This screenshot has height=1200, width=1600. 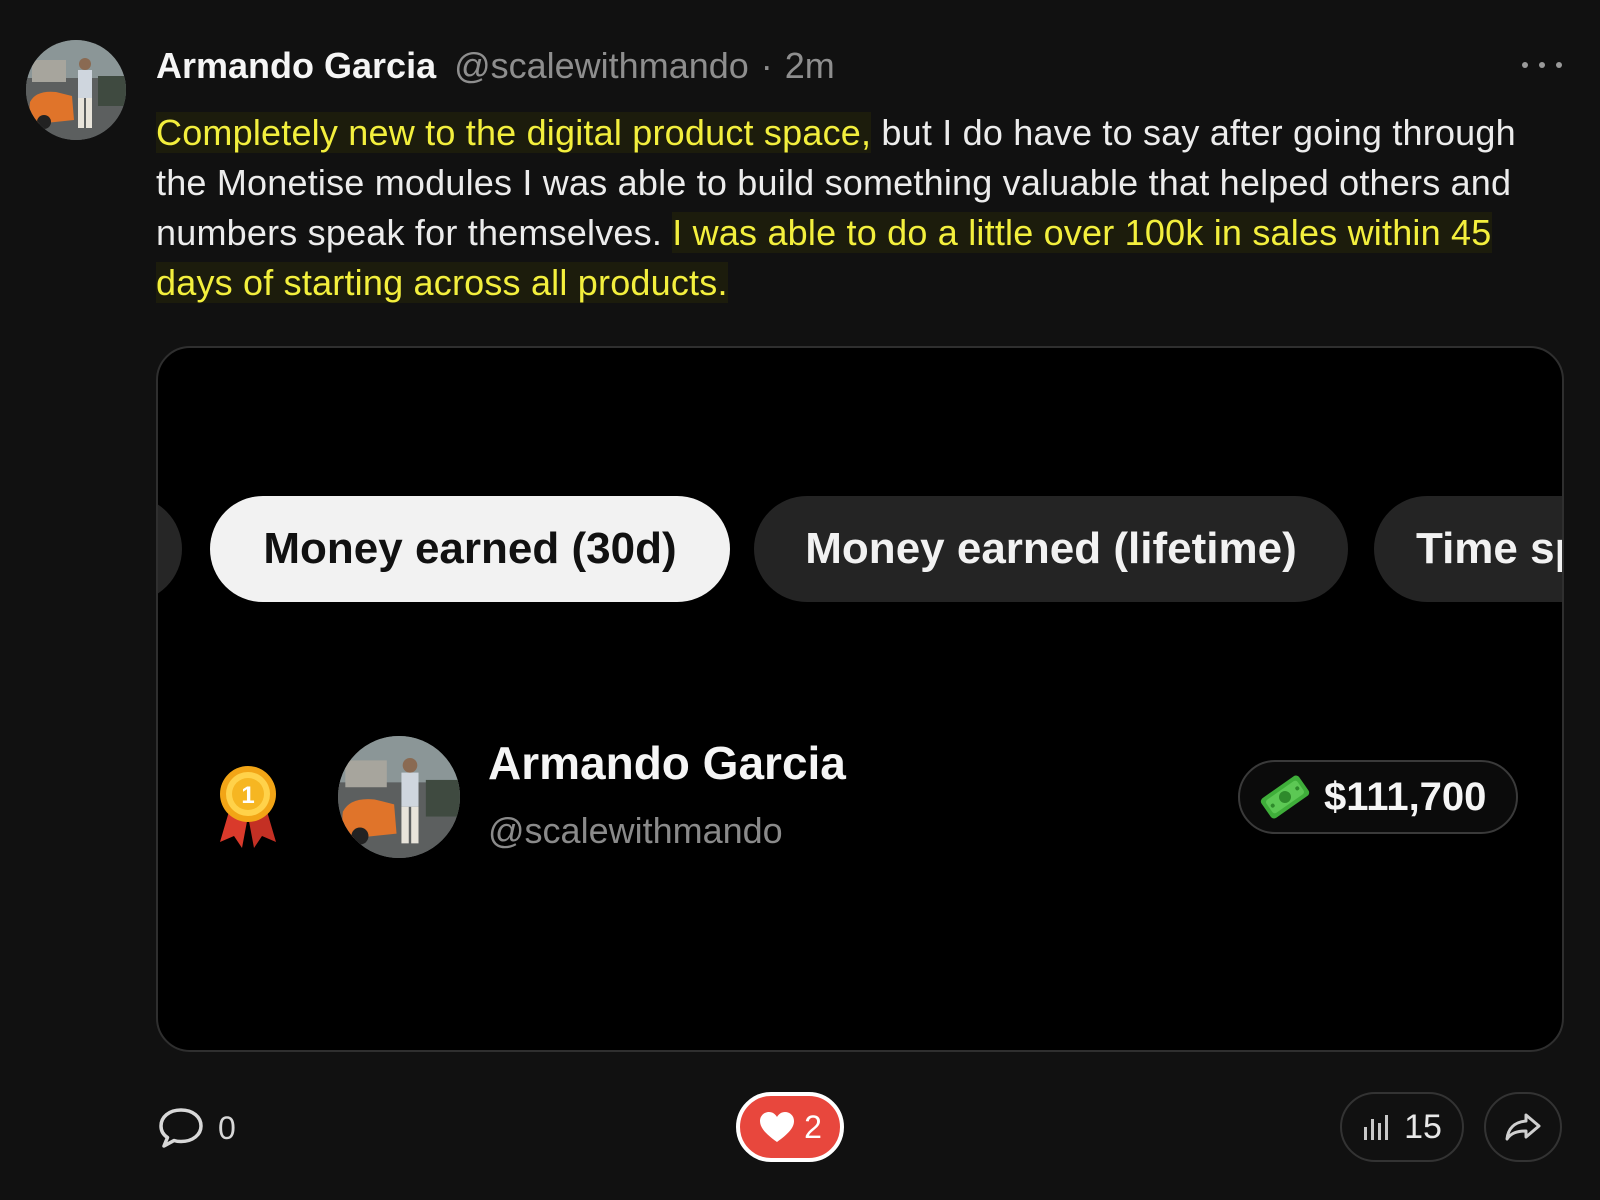 I want to click on post-timestamp: 2m, so click(x=810, y=66).